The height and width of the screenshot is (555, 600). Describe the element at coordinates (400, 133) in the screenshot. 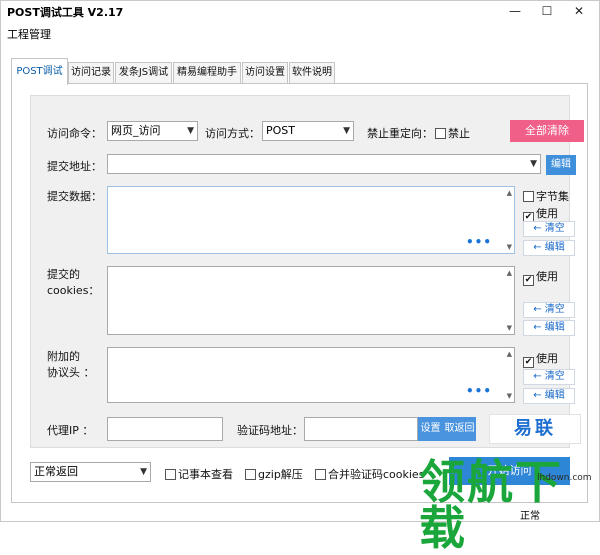

I see `redirect-label: 禁止重定向：` at that location.